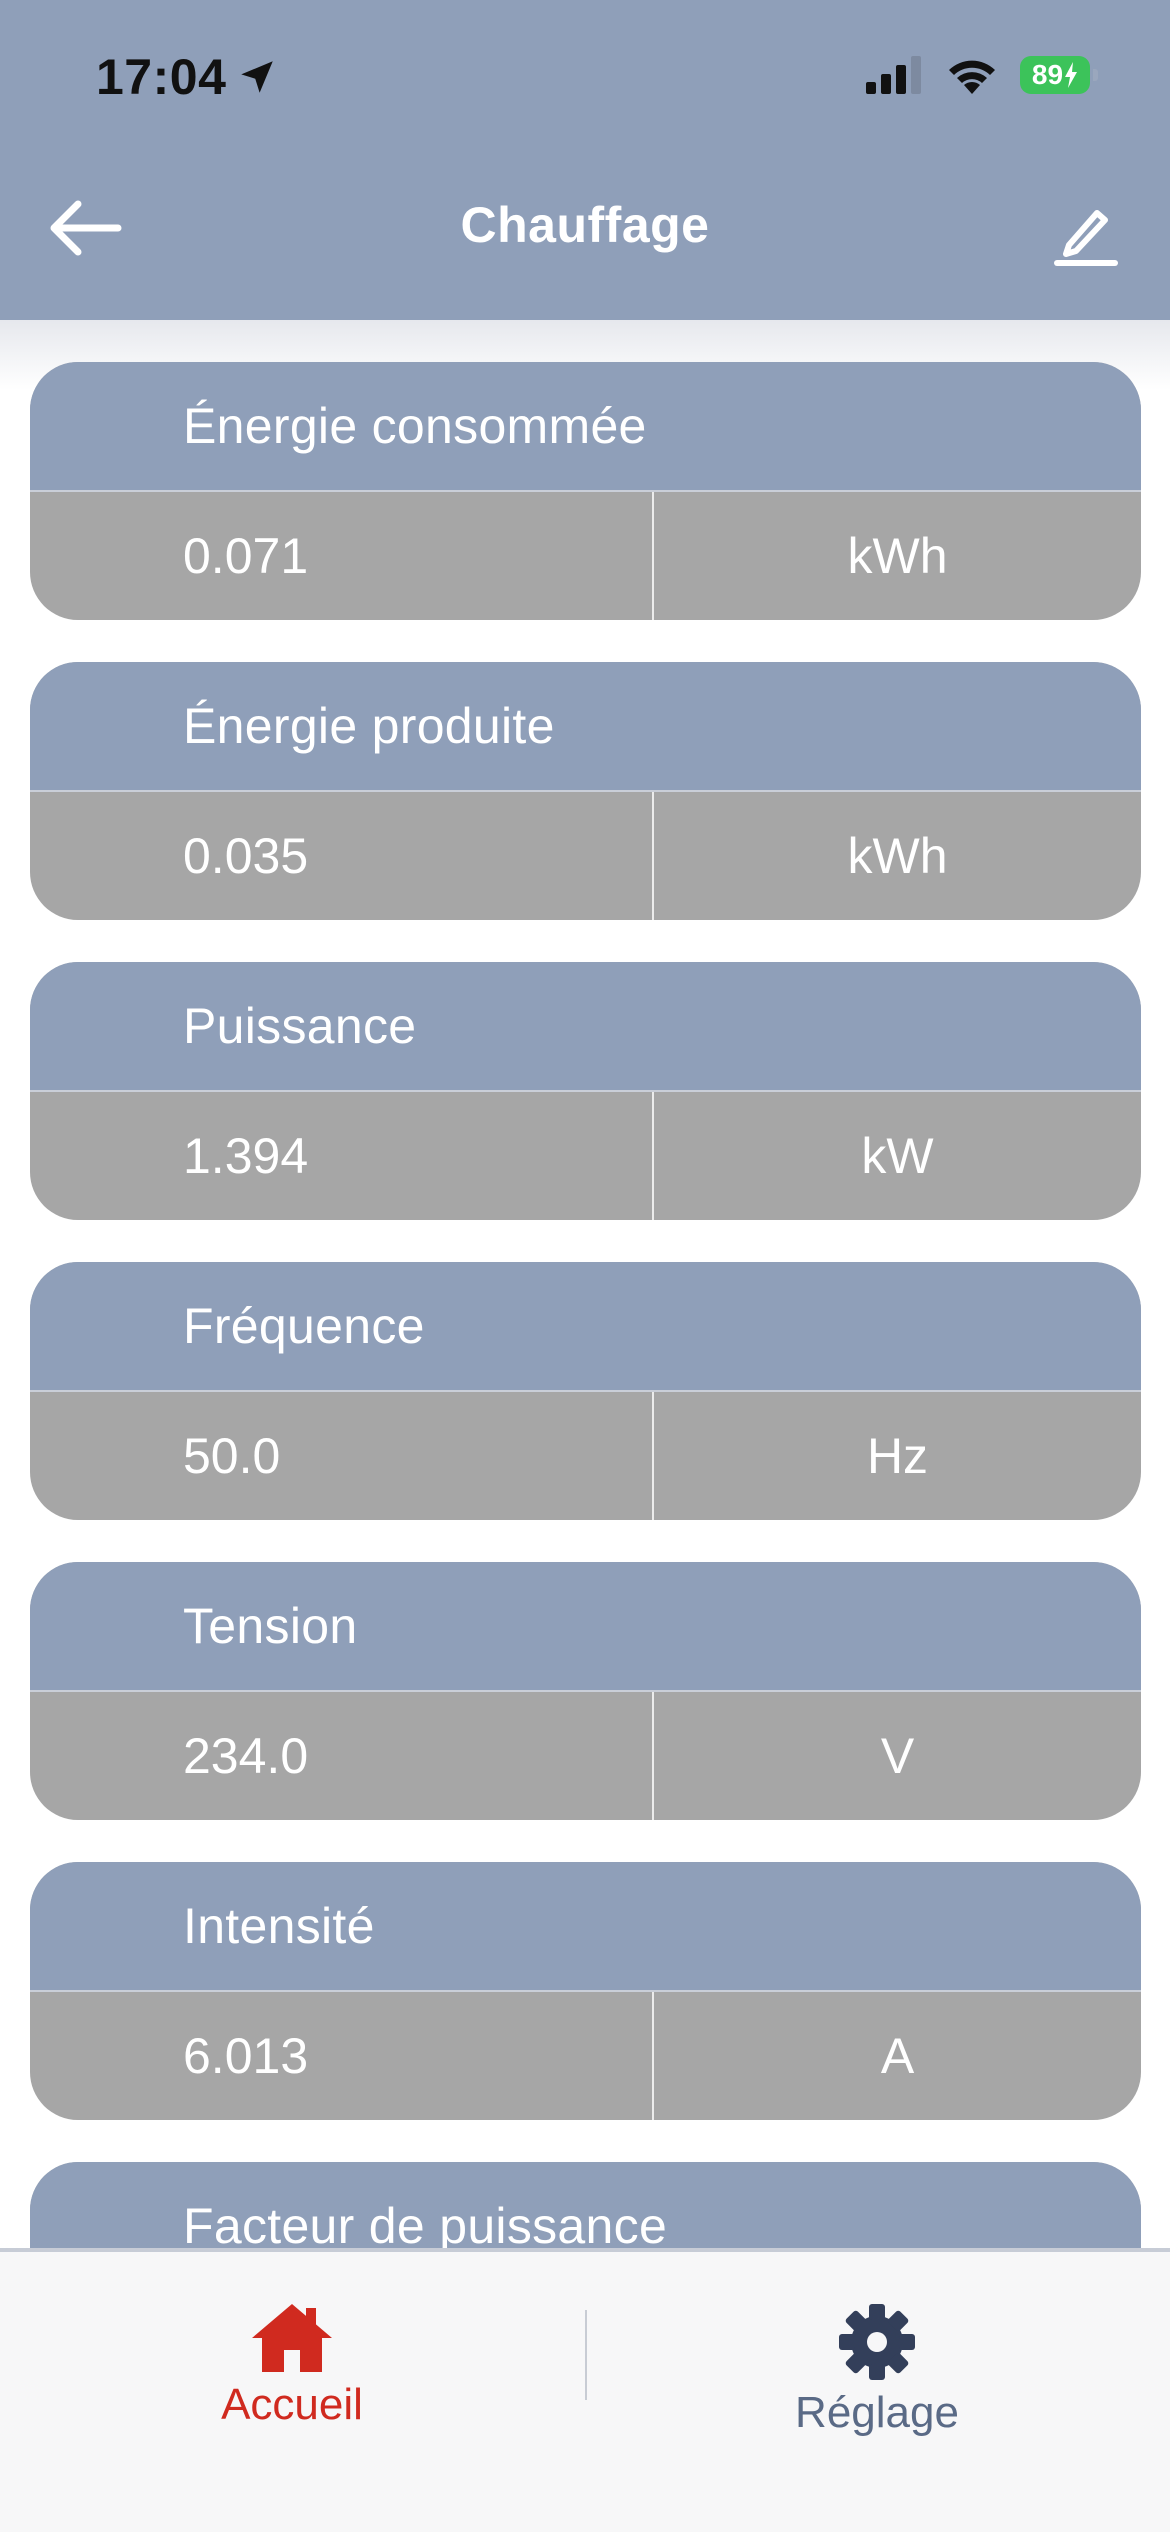 Image resolution: width=1170 pixels, height=2532 pixels. Describe the element at coordinates (877, 2342) in the screenshot. I see `gear-icon` at that location.